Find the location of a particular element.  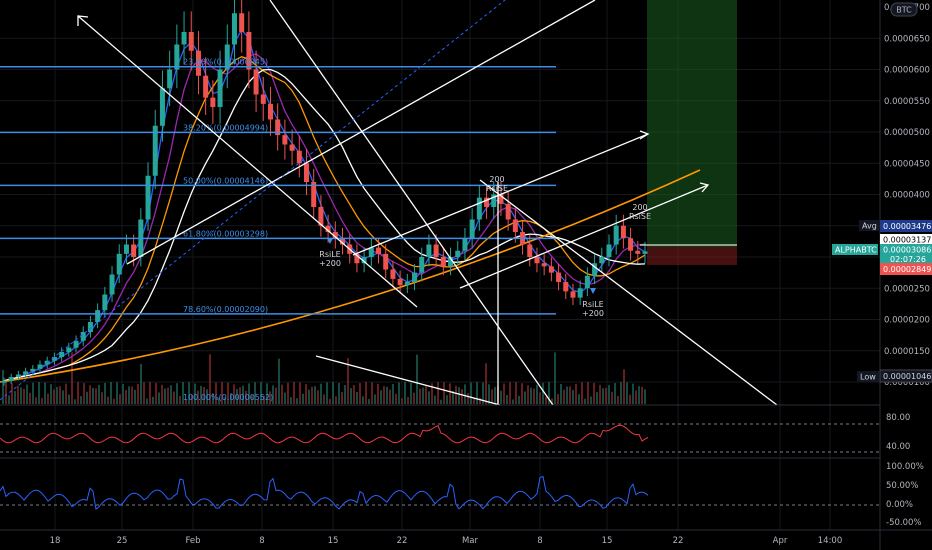

price-tick-label: 0.0000250 is located at coordinates (907, 289).